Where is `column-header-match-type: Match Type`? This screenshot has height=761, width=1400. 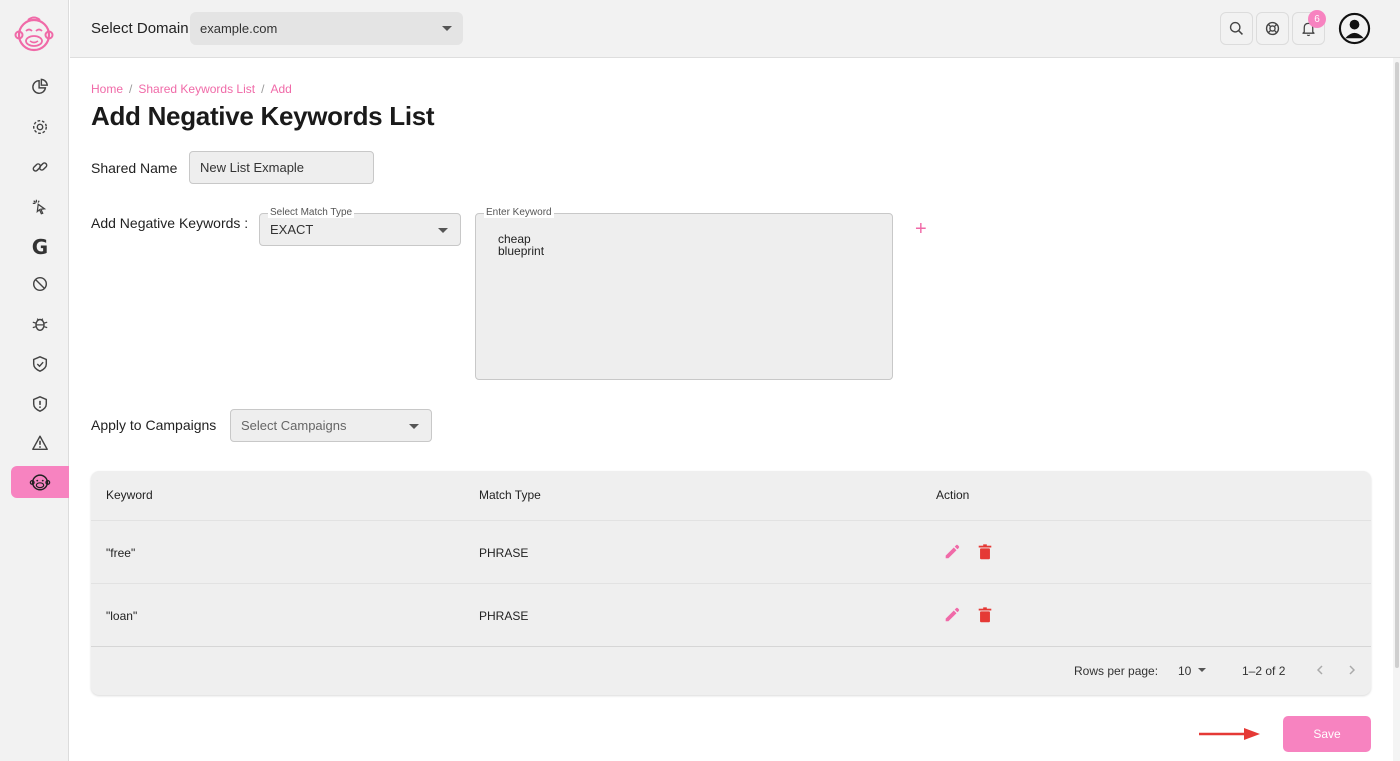
column-header-match-type: Match Type is located at coordinates (510, 495).